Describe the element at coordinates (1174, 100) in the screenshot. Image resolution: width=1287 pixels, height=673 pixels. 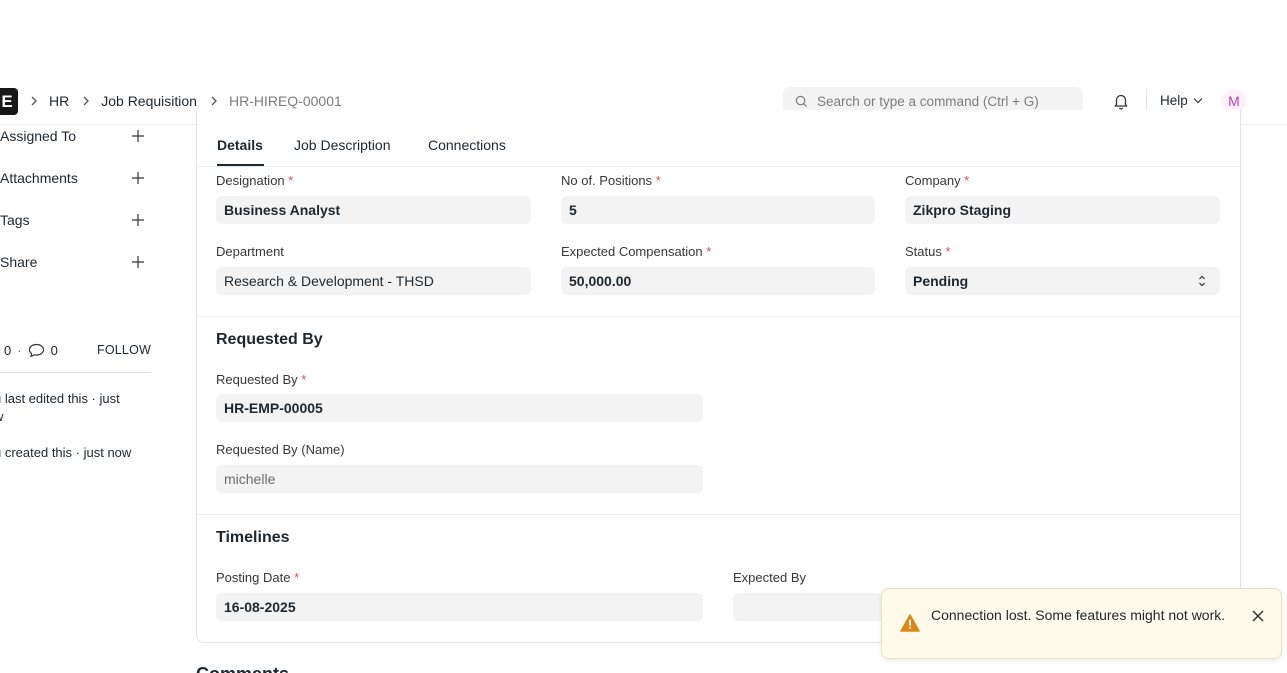
I see `help-label: Help` at that location.